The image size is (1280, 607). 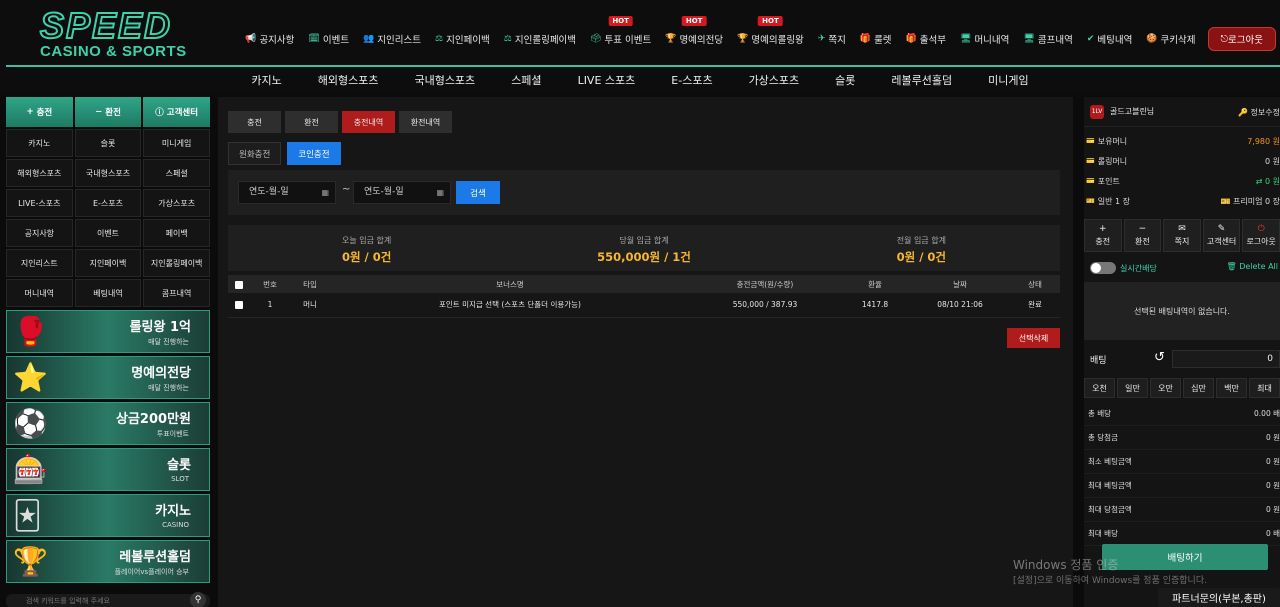 What do you see at coordinates (176, 233) in the screenshot?
I see `game-menu-button: 페이백` at bounding box center [176, 233].